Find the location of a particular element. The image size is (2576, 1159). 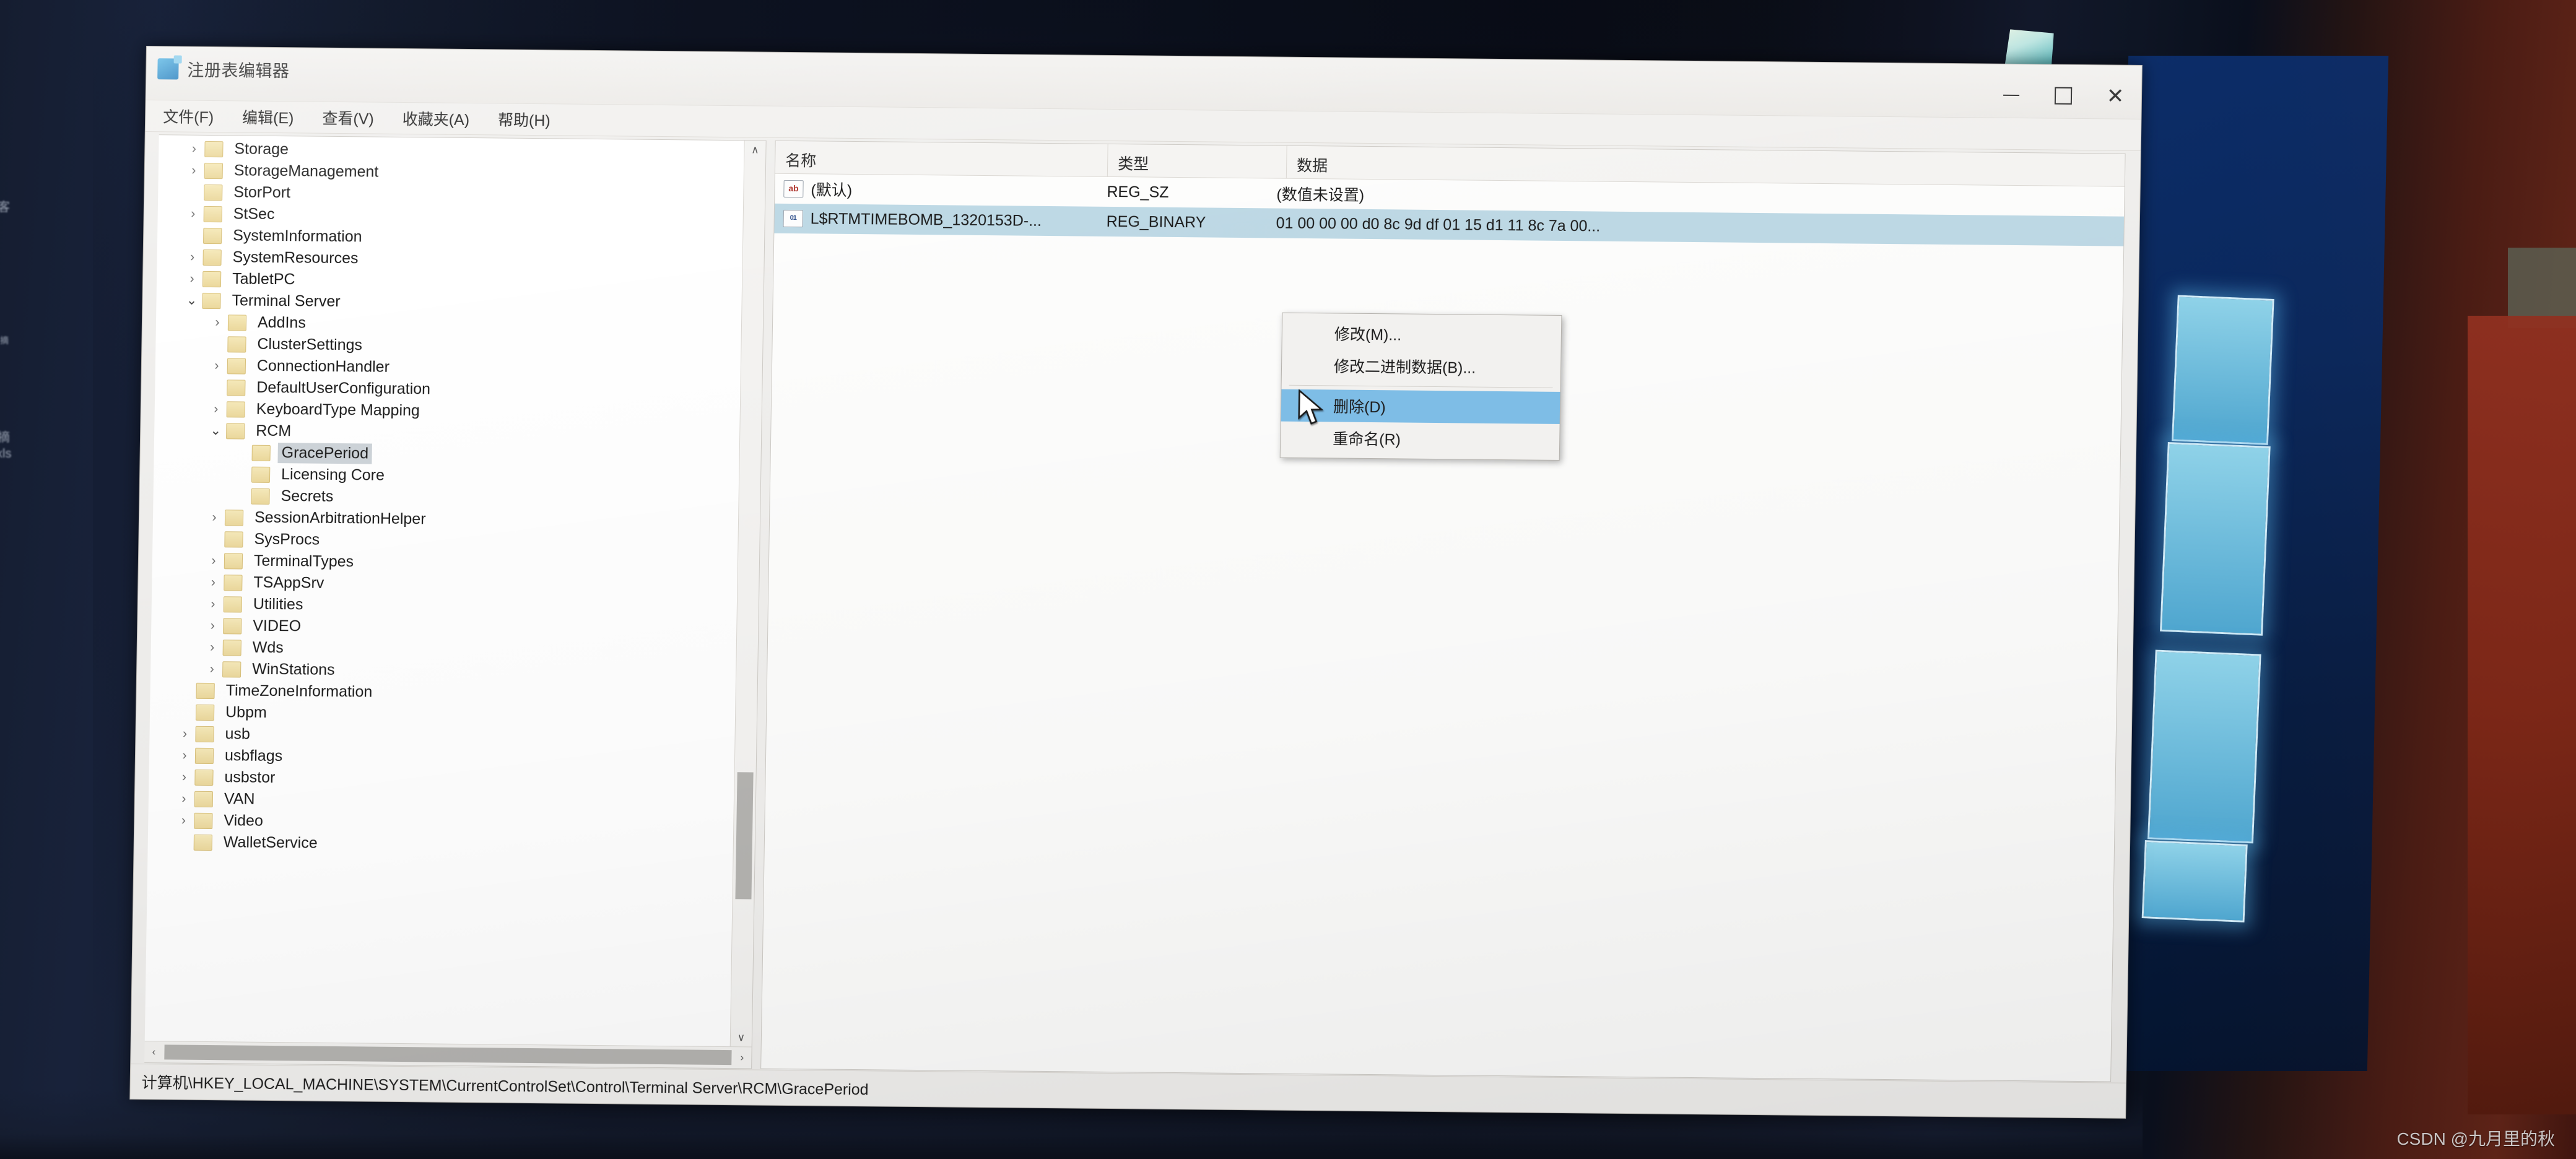

tree-item-label: ConnectionHandler is located at coordinates (323, 366).